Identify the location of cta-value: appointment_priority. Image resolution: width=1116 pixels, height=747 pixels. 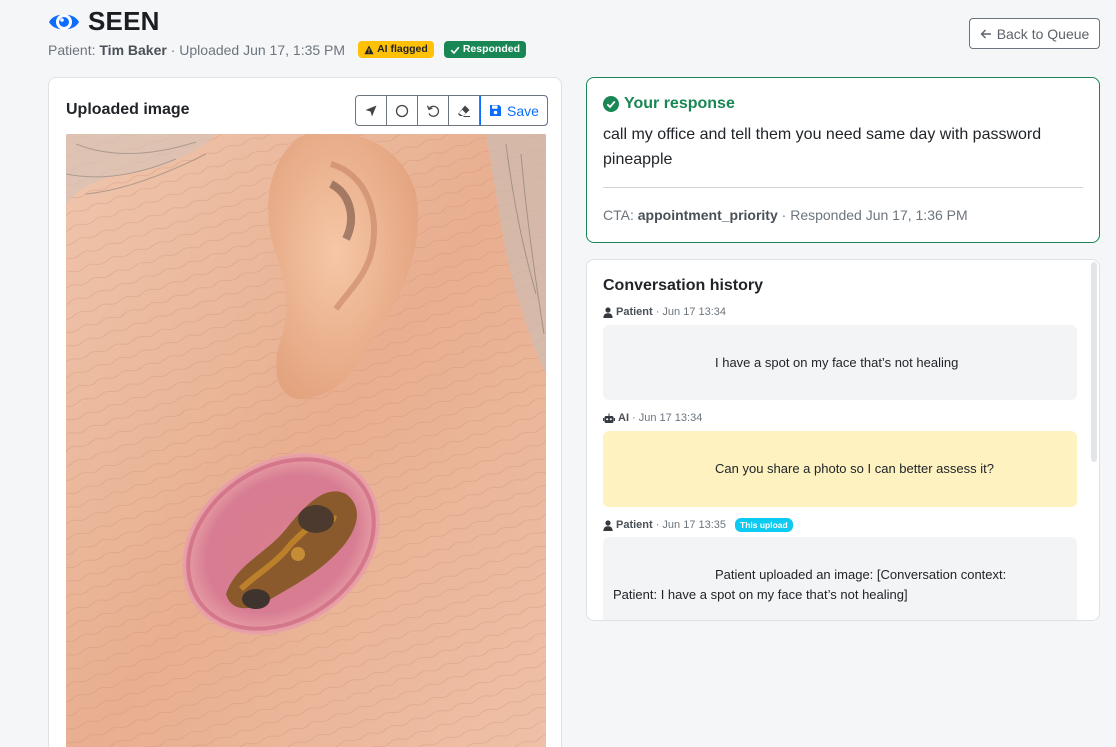
(707, 215).